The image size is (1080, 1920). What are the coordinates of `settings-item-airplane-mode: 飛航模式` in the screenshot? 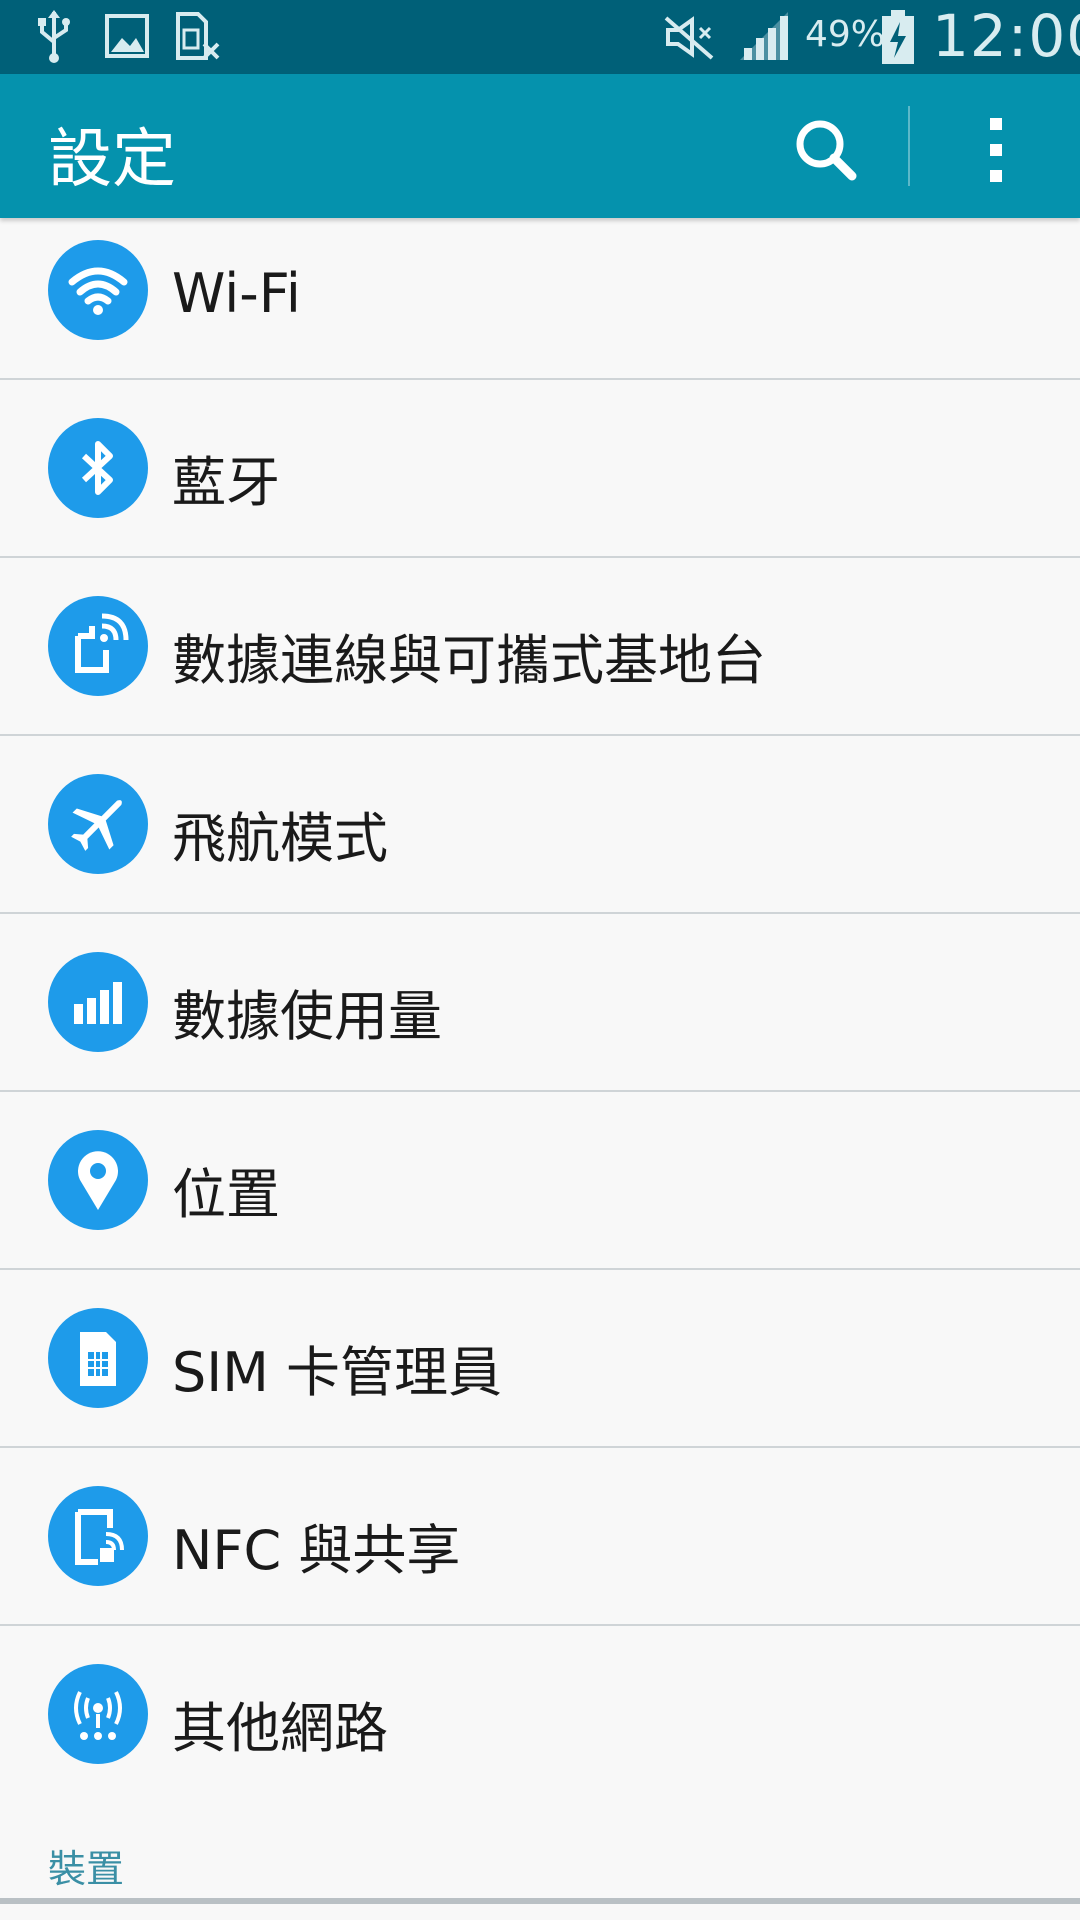 It's located at (540, 825).